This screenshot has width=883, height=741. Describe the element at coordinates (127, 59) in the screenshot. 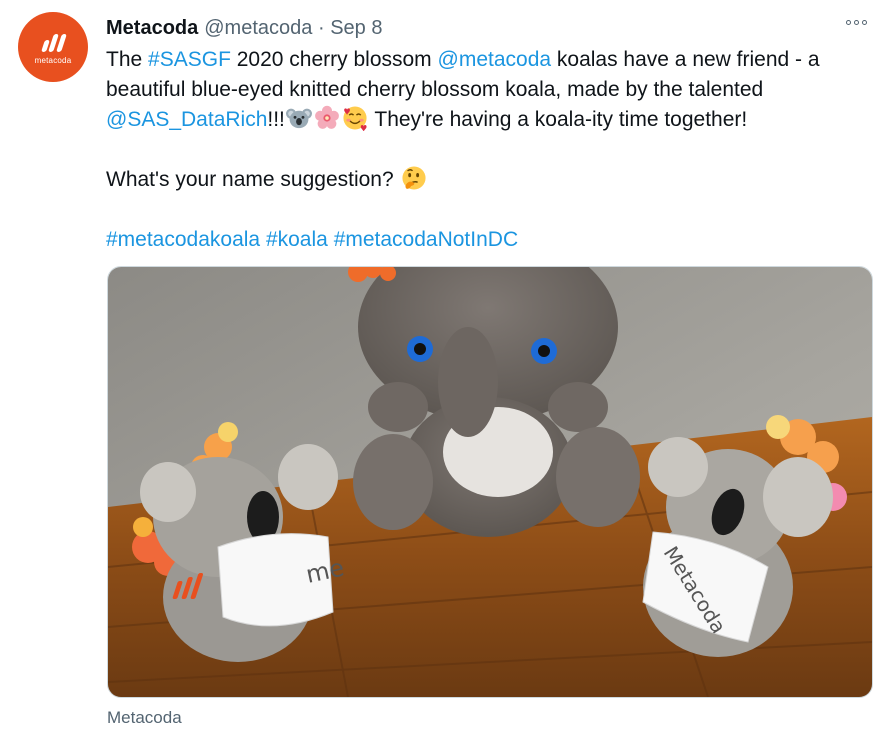

I see `text-segment: The` at that location.